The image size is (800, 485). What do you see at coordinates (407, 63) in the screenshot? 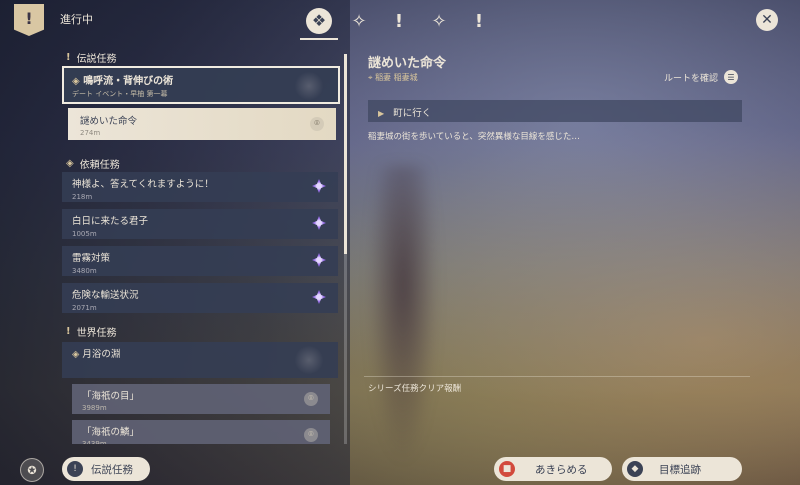
I see `detail-title: 謎めいた命令` at bounding box center [407, 63].